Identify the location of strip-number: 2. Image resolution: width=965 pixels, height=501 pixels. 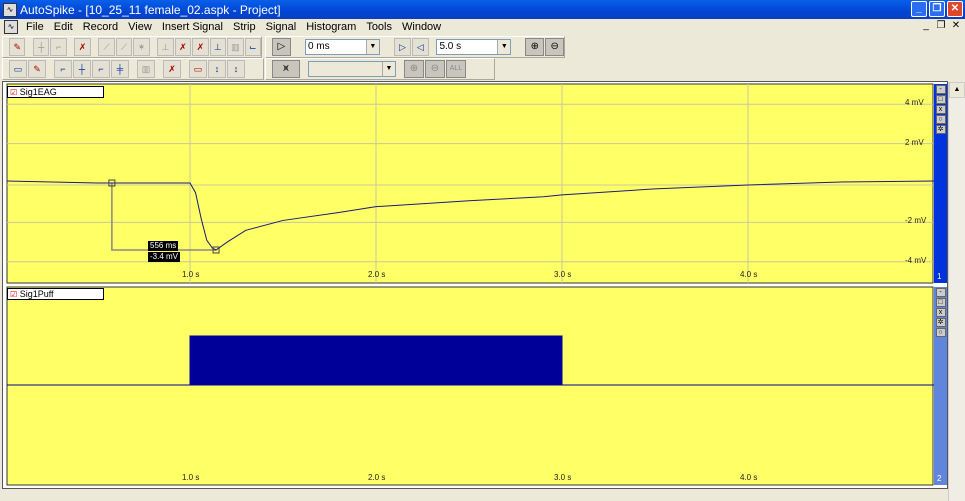
(939, 478).